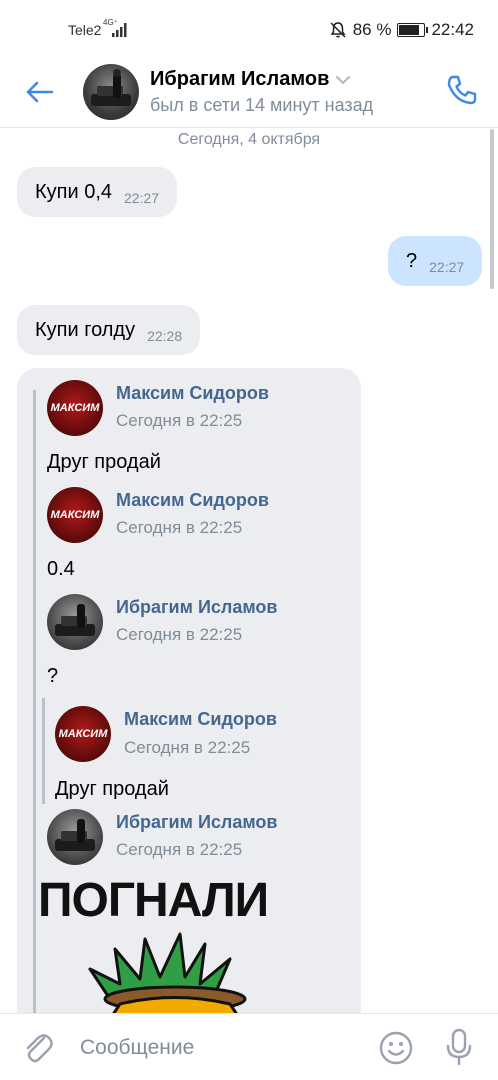 This screenshot has height=1080, width=498. What do you see at coordinates (396, 1048) in the screenshot?
I see `emoji-icon` at bounding box center [396, 1048].